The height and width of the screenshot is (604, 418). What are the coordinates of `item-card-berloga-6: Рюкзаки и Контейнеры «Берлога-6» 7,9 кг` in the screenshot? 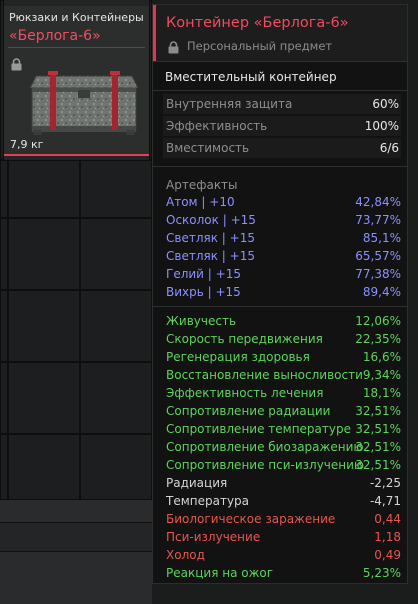 It's located at (76, 81).